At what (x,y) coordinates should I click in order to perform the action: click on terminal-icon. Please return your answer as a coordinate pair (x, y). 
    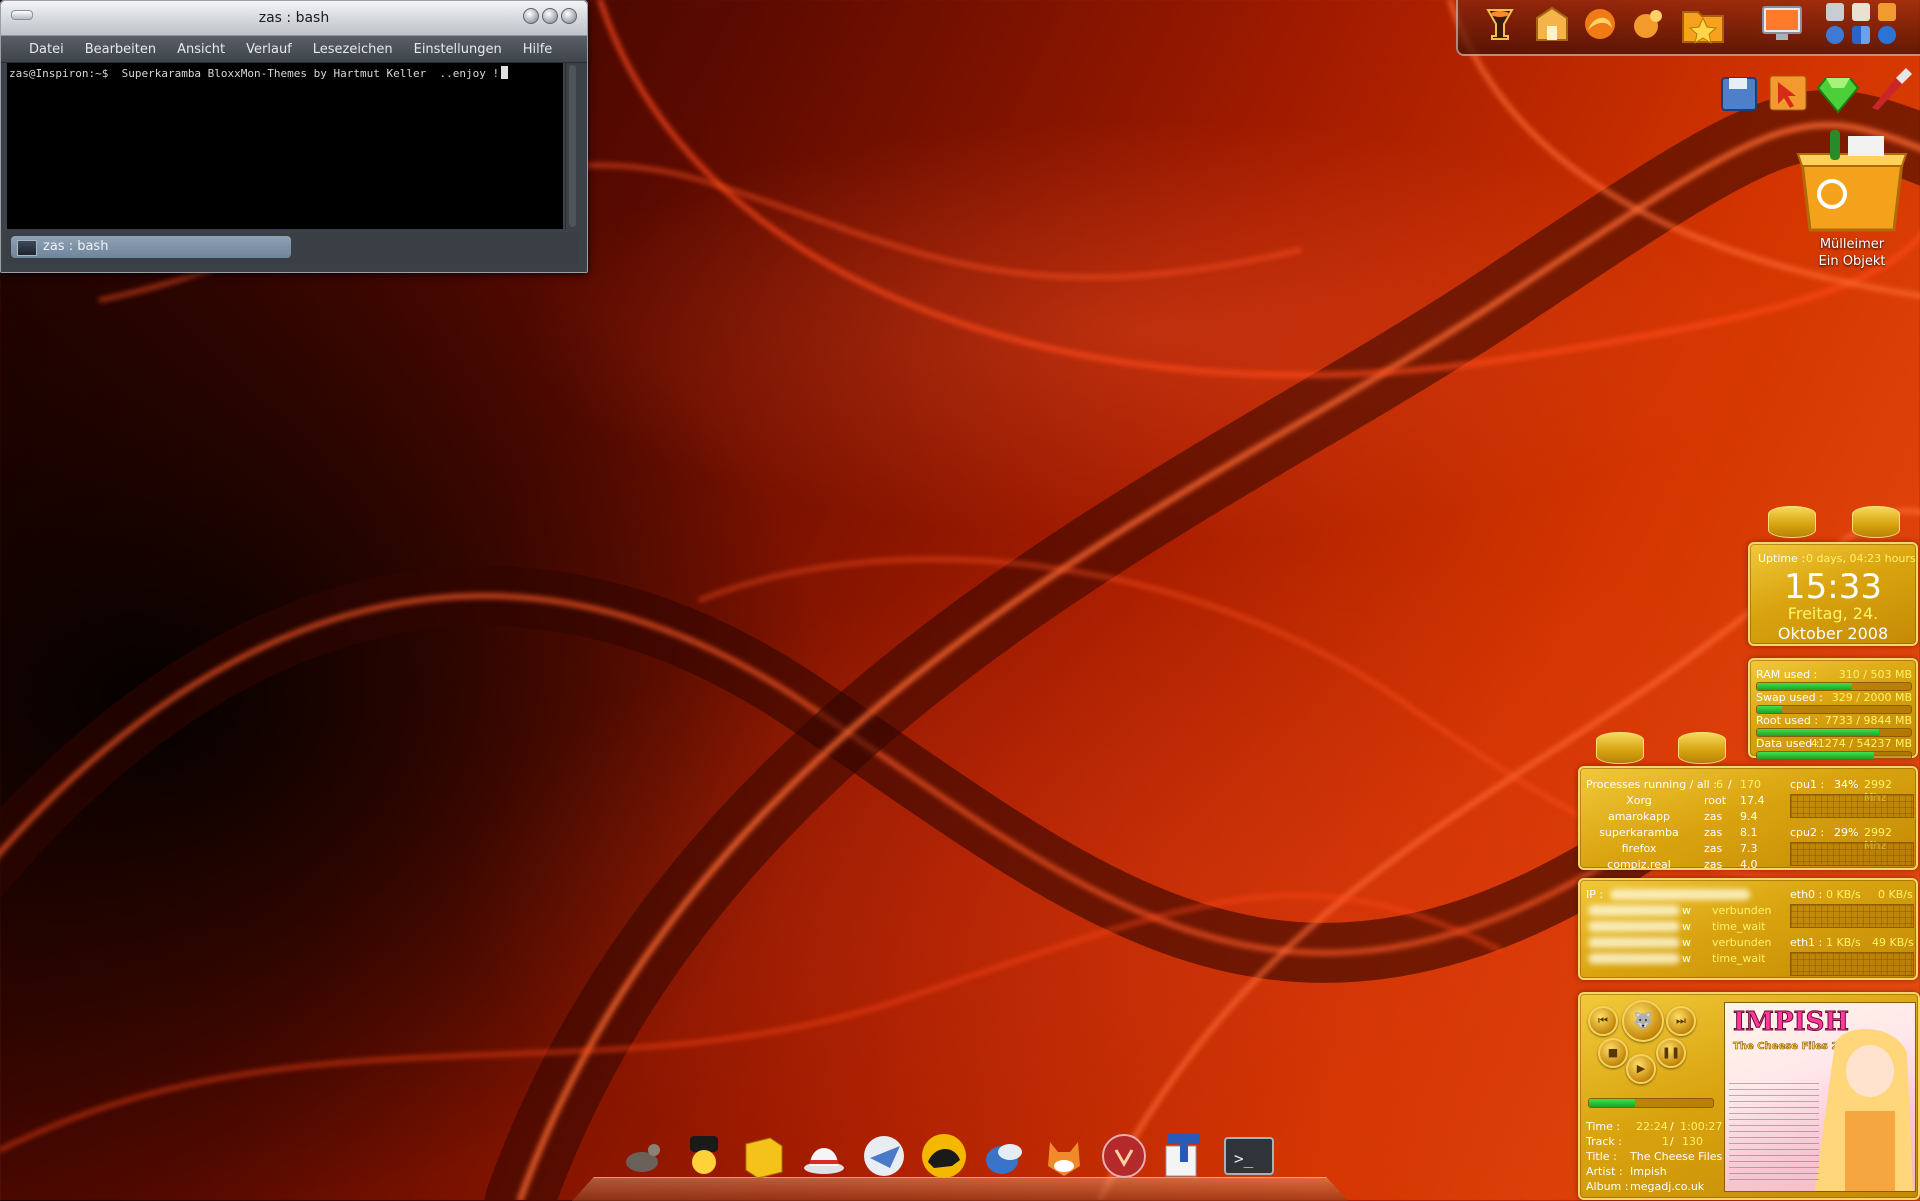
    Looking at the image, I should click on (27, 248).